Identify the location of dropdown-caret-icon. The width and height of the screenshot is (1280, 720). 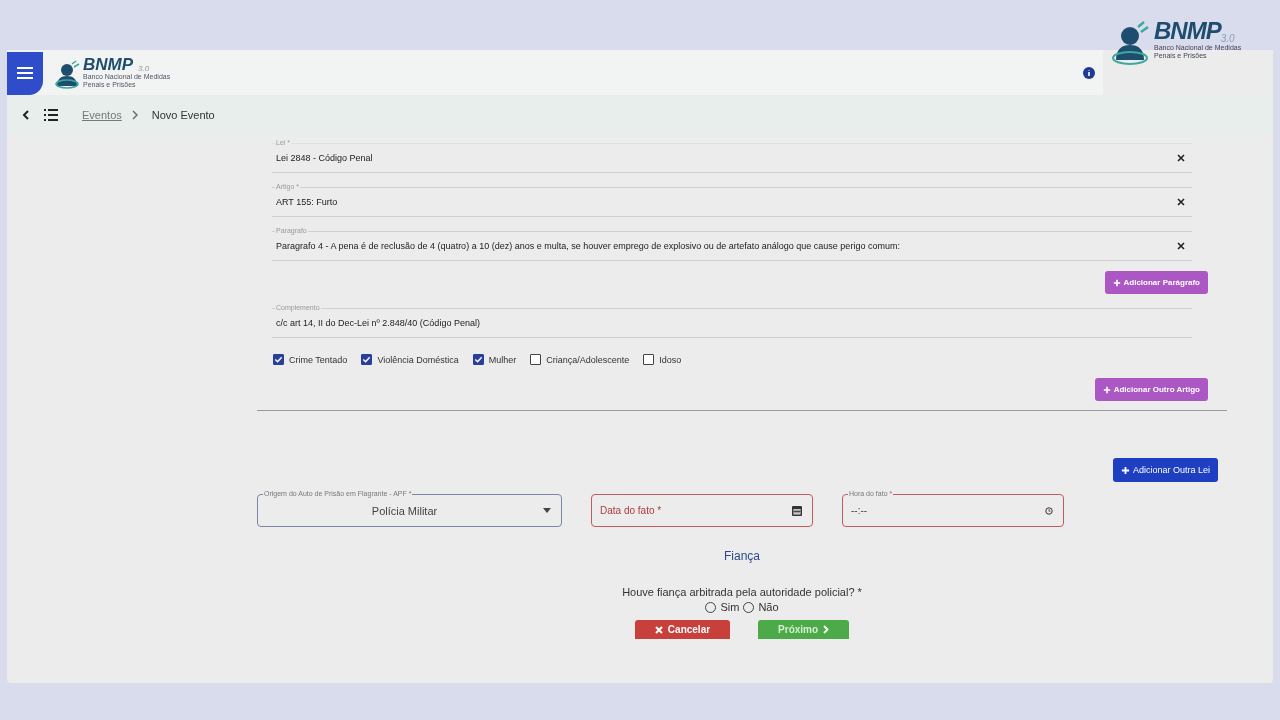
(547, 510).